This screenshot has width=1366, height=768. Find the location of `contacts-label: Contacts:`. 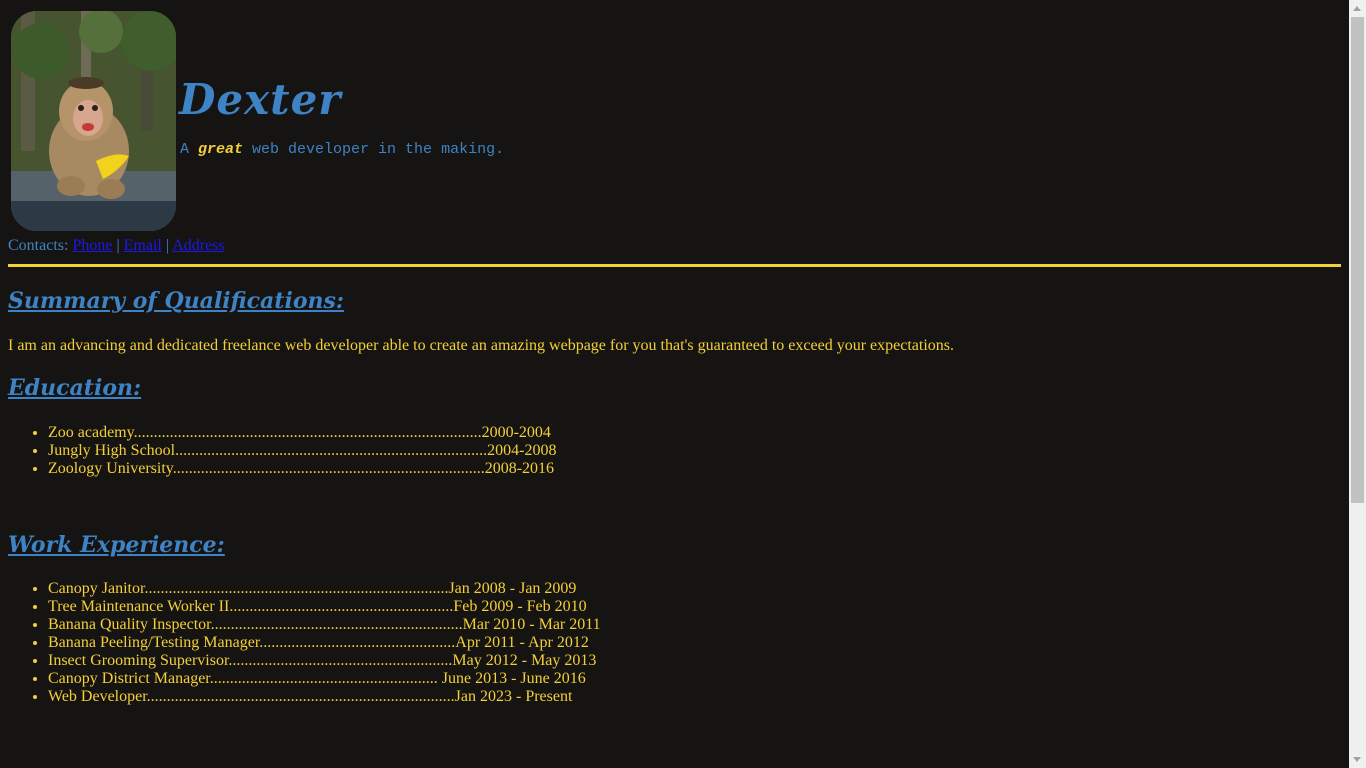

contacts-label: Contacts: is located at coordinates (38, 245).